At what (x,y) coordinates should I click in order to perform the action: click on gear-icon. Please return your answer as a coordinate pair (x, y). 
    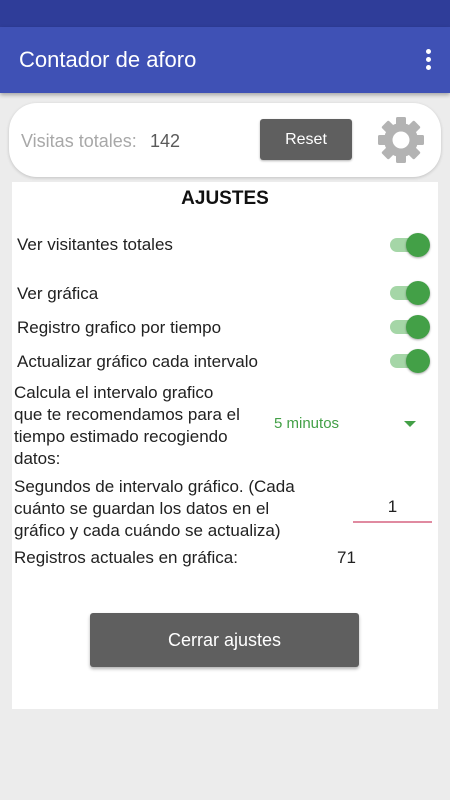
    Looking at the image, I should click on (401, 140).